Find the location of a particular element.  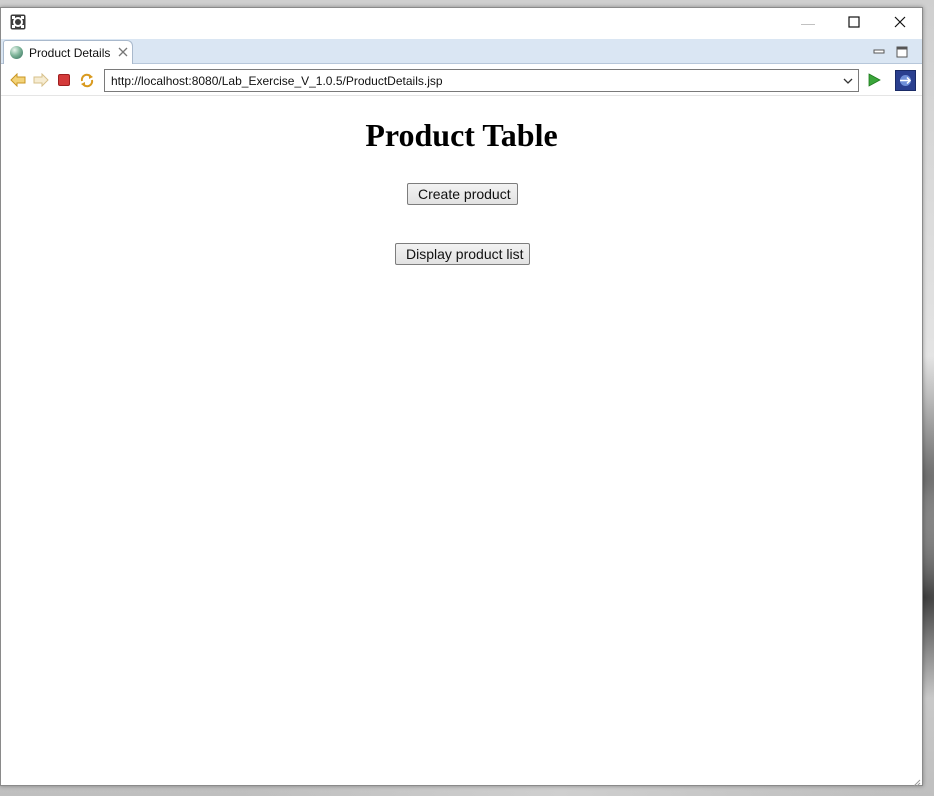

address-bar is located at coordinates (481, 80).